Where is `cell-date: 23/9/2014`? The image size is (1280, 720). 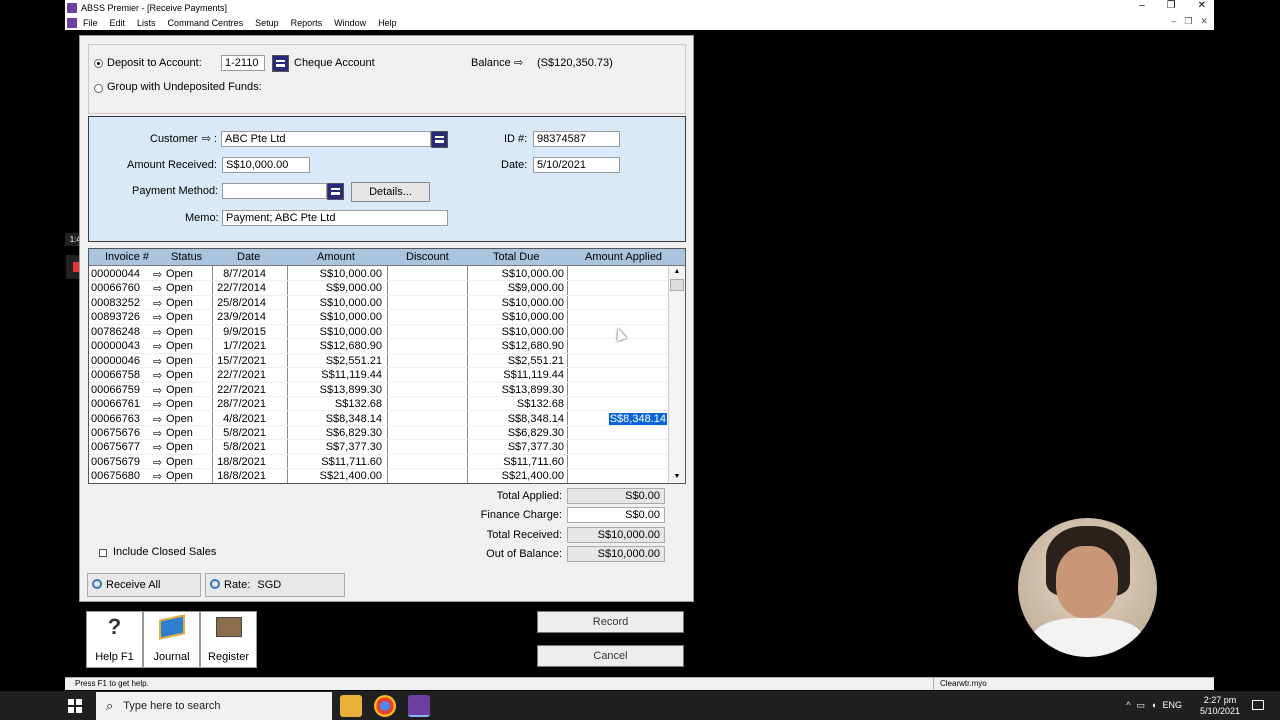
cell-date: 23/9/2014 is located at coordinates (241, 317).